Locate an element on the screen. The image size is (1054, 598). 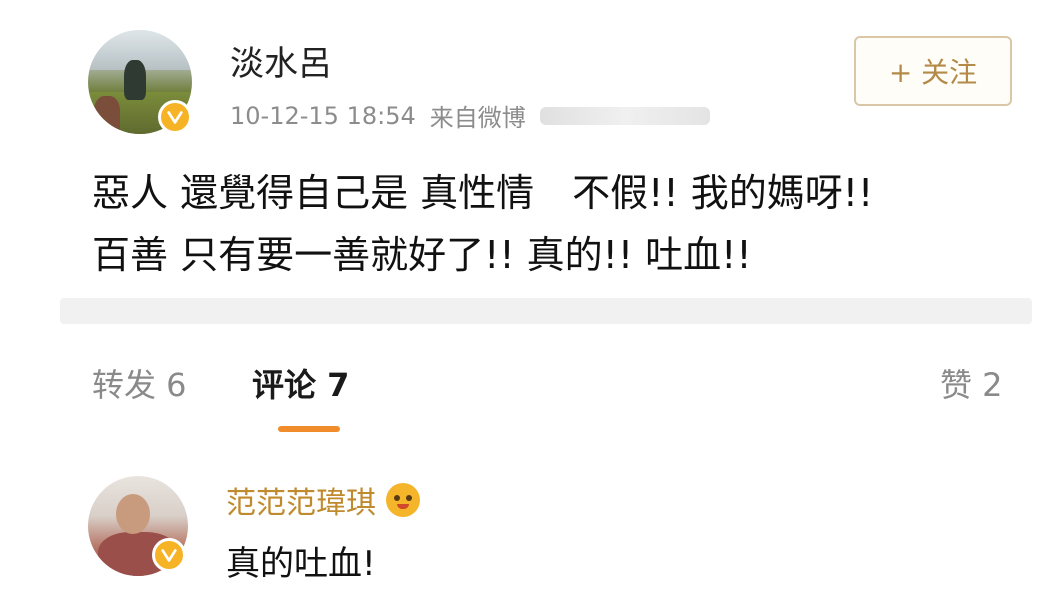
tab-likes: 赞 2 is located at coordinates (971, 383).